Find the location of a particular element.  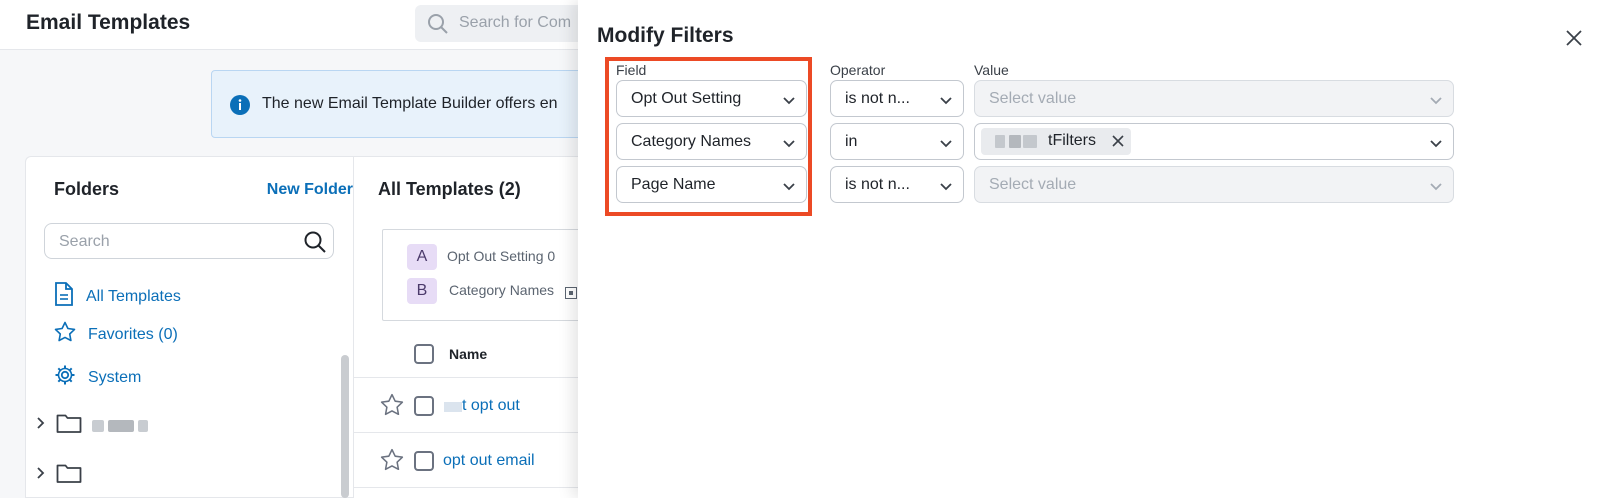

filter-chip-letter: A is located at coordinates (422, 257).